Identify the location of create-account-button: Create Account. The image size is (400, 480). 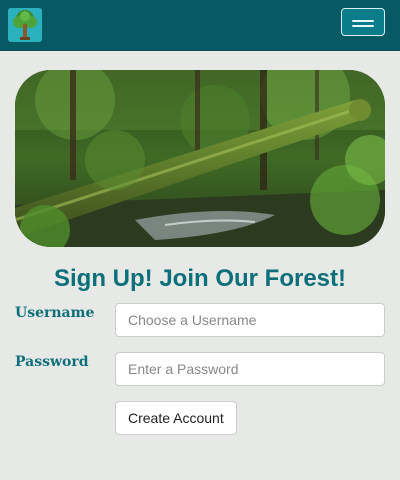
(176, 418).